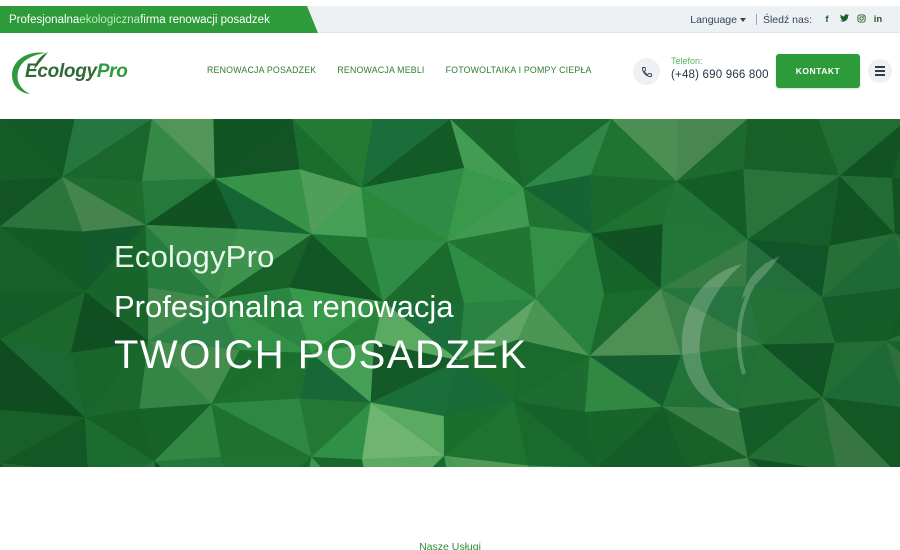 This screenshot has width=900, height=550. Describe the element at coordinates (687, 61) in the screenshot. I see `phone-label: Telefon:` at that location.